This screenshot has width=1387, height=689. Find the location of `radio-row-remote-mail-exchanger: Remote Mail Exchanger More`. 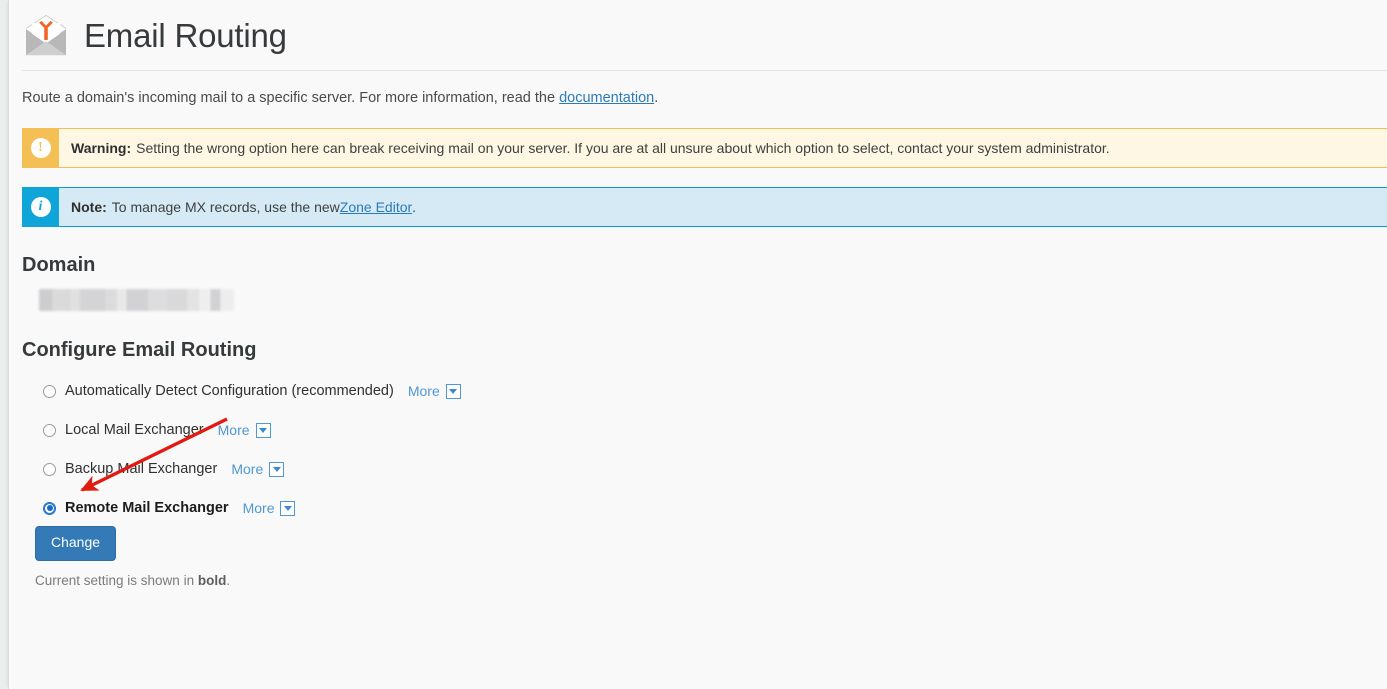

radio-row-remote-mail-exchanger: Remote Mail Exchanger More is located at coordinates (704, 508).